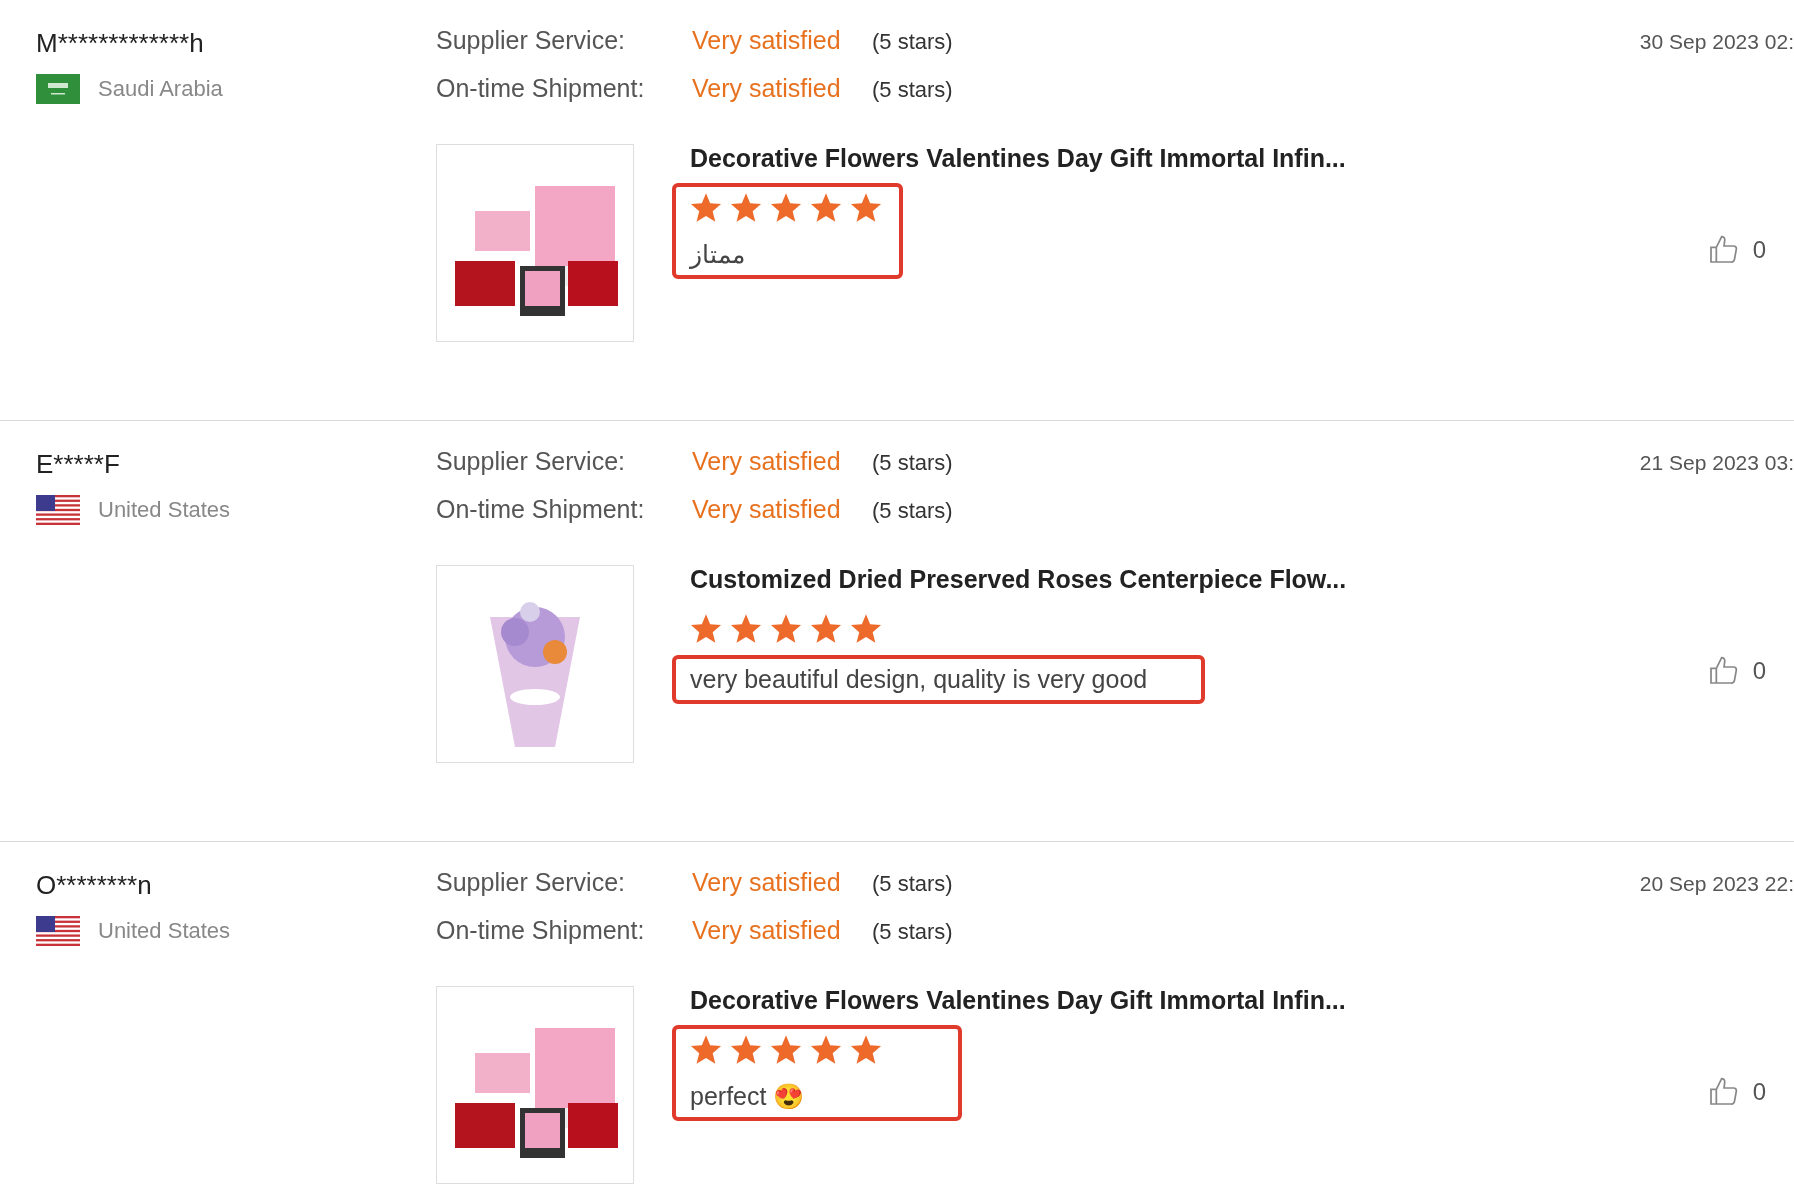  I want to click on reviewer-name: M*************h, so click(120, 43).